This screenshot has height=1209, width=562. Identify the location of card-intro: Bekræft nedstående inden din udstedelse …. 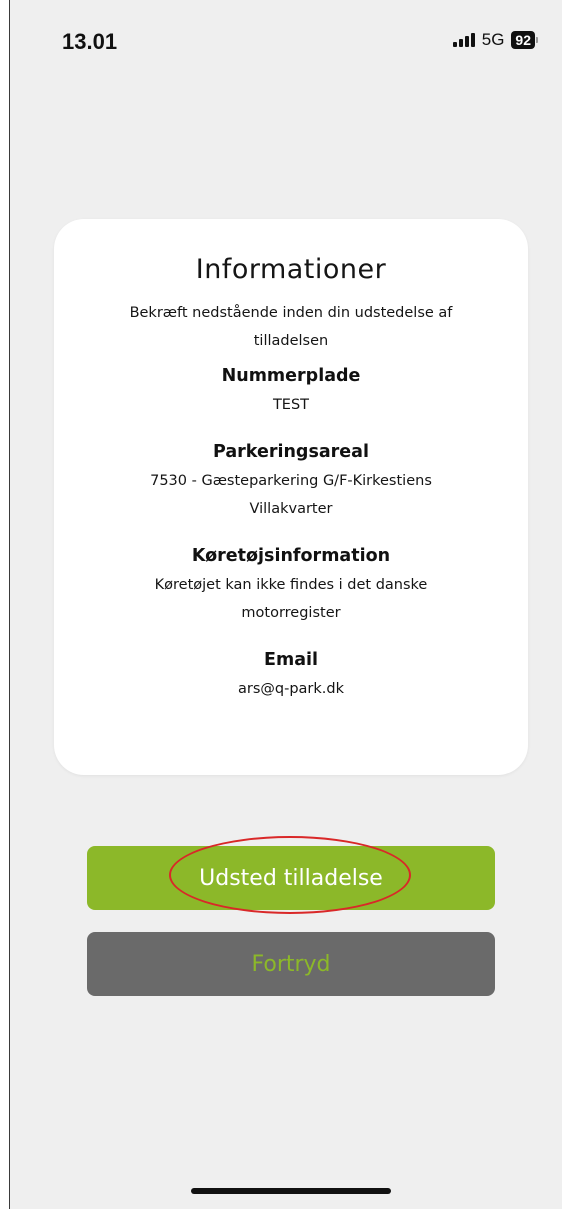
(291, 327).